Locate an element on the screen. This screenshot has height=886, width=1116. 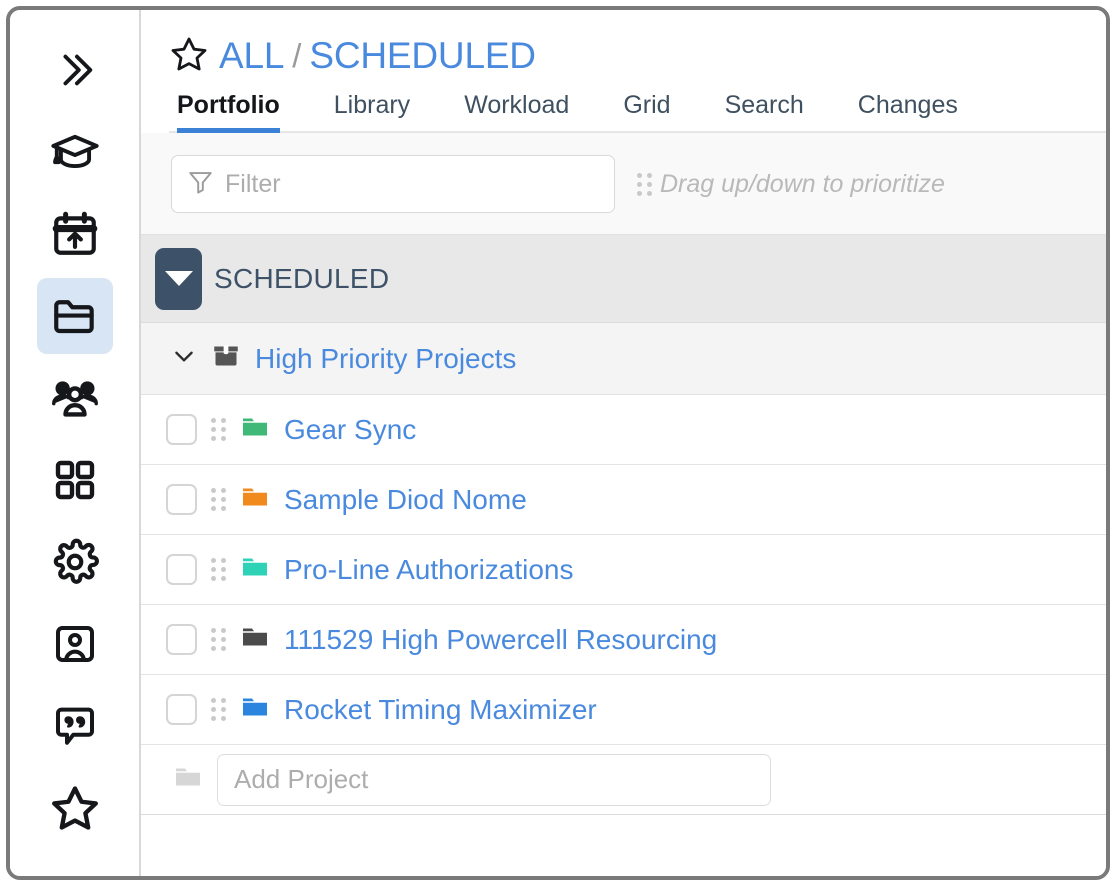
tab-library: Library is located at coordinates (372, 111).